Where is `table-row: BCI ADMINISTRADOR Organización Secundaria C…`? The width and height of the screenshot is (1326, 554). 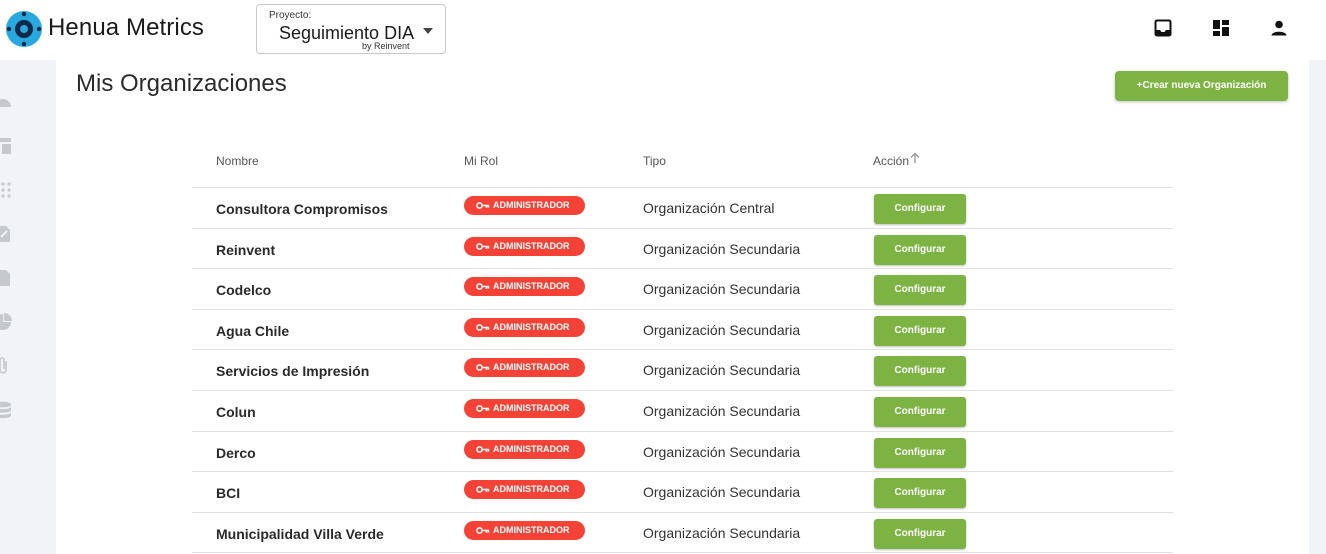 table-row: BCI ADMINISTRADOR Organización Secundaria C… is located at coordinates (682, 492).